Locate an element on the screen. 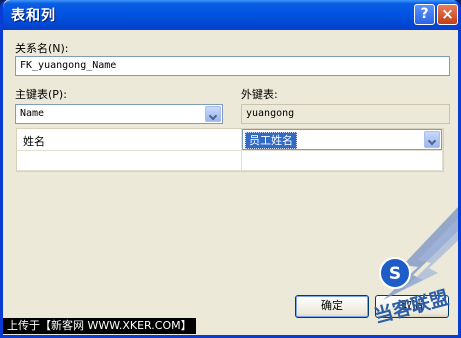 The image size is (461, 338). primary-table-select: Name is located at coordinates (119, 114).